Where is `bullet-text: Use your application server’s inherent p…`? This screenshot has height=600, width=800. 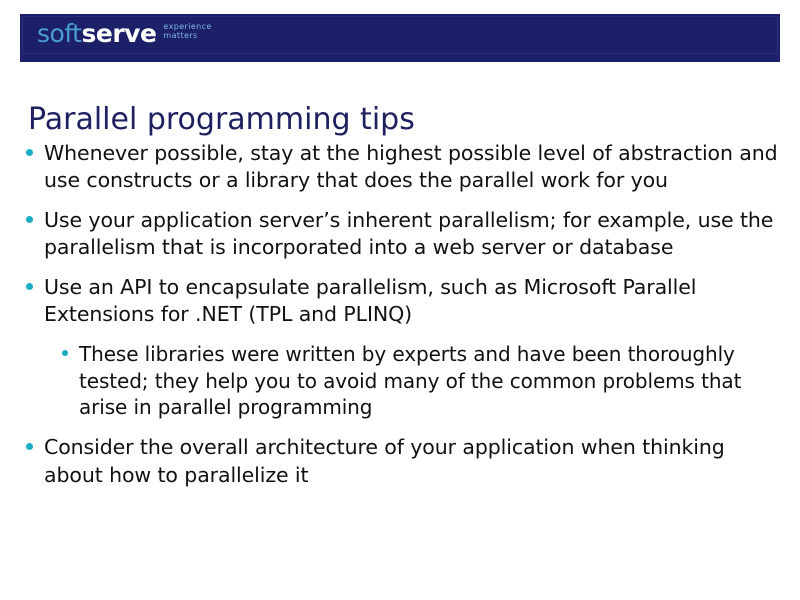
bullet-text: Use your application server’s inherent p… is located at coordinates (409, 233).